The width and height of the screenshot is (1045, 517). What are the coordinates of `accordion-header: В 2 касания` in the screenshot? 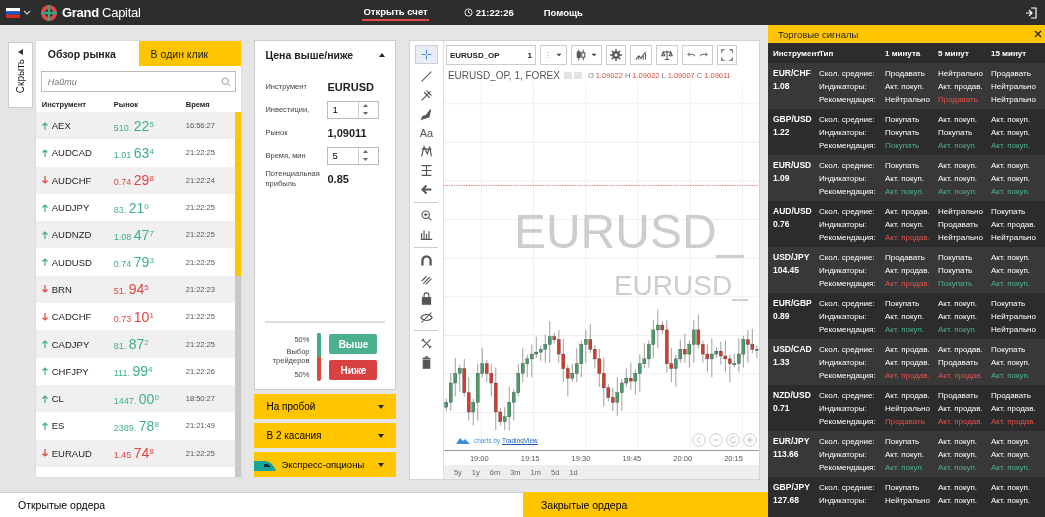 It's located at (325, 435).